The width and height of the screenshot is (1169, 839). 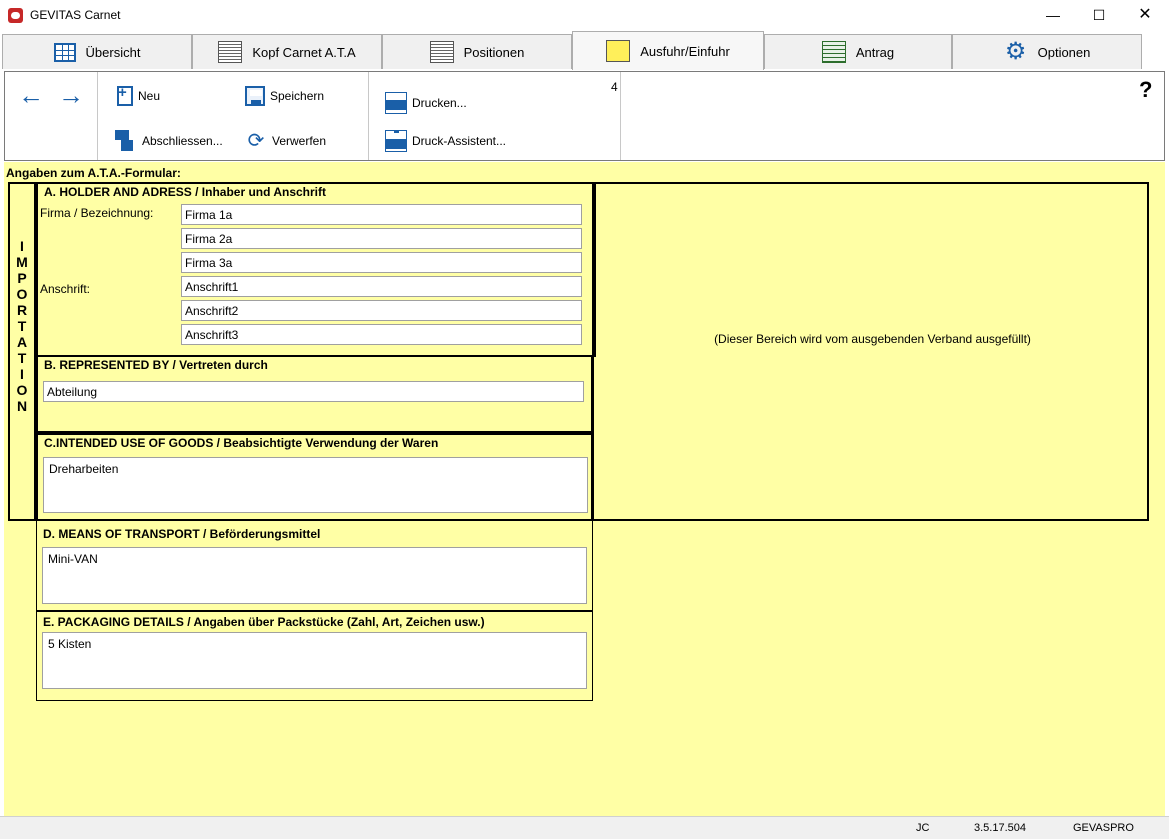 What do you see at coordinates (396, 141) in the screenshot?
I see `print-wizard-icon` at bounding box center [396, 141].